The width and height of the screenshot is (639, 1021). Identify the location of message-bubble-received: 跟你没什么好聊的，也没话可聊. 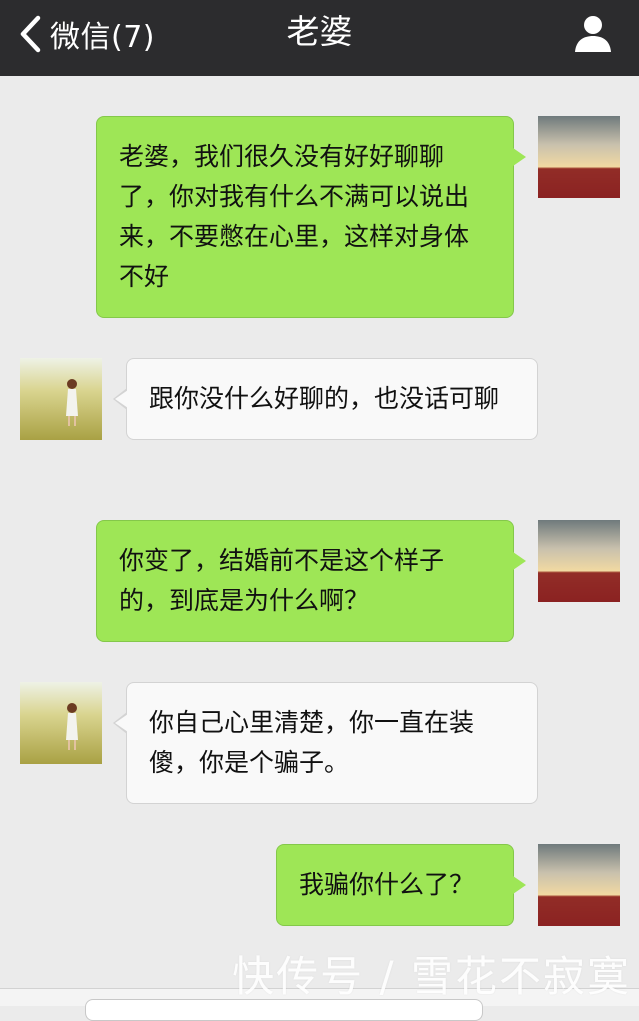
(325, 399).